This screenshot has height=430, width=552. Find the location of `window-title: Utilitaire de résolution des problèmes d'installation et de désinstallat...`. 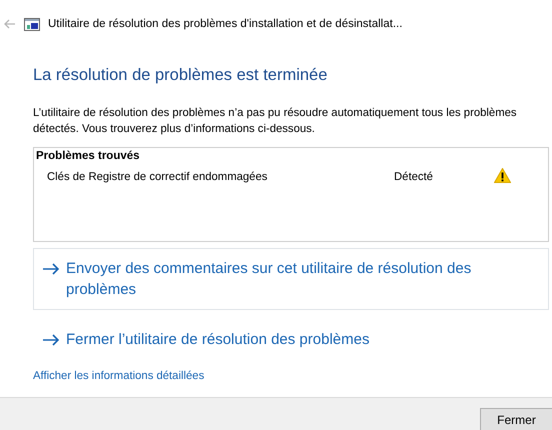

window-title: Utilitaire de résolution des problèmes d'installation et de désinstallat... is located at coordinates (225, 24).